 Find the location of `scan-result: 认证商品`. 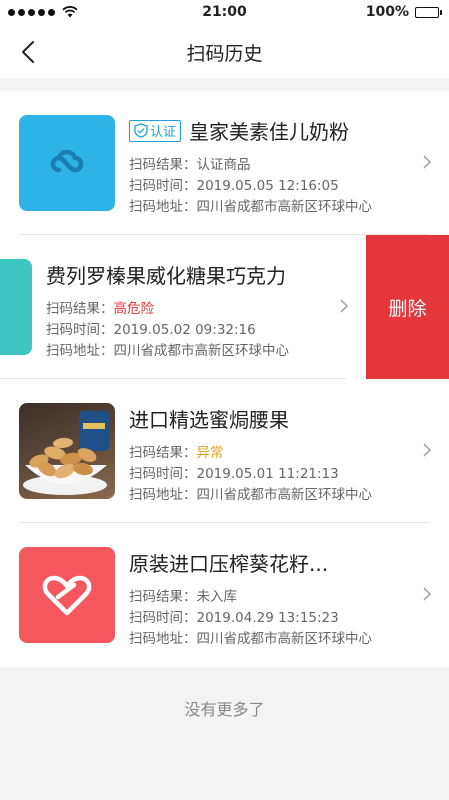

scan-result: 认证商品 is located at coordinates (223, 165).